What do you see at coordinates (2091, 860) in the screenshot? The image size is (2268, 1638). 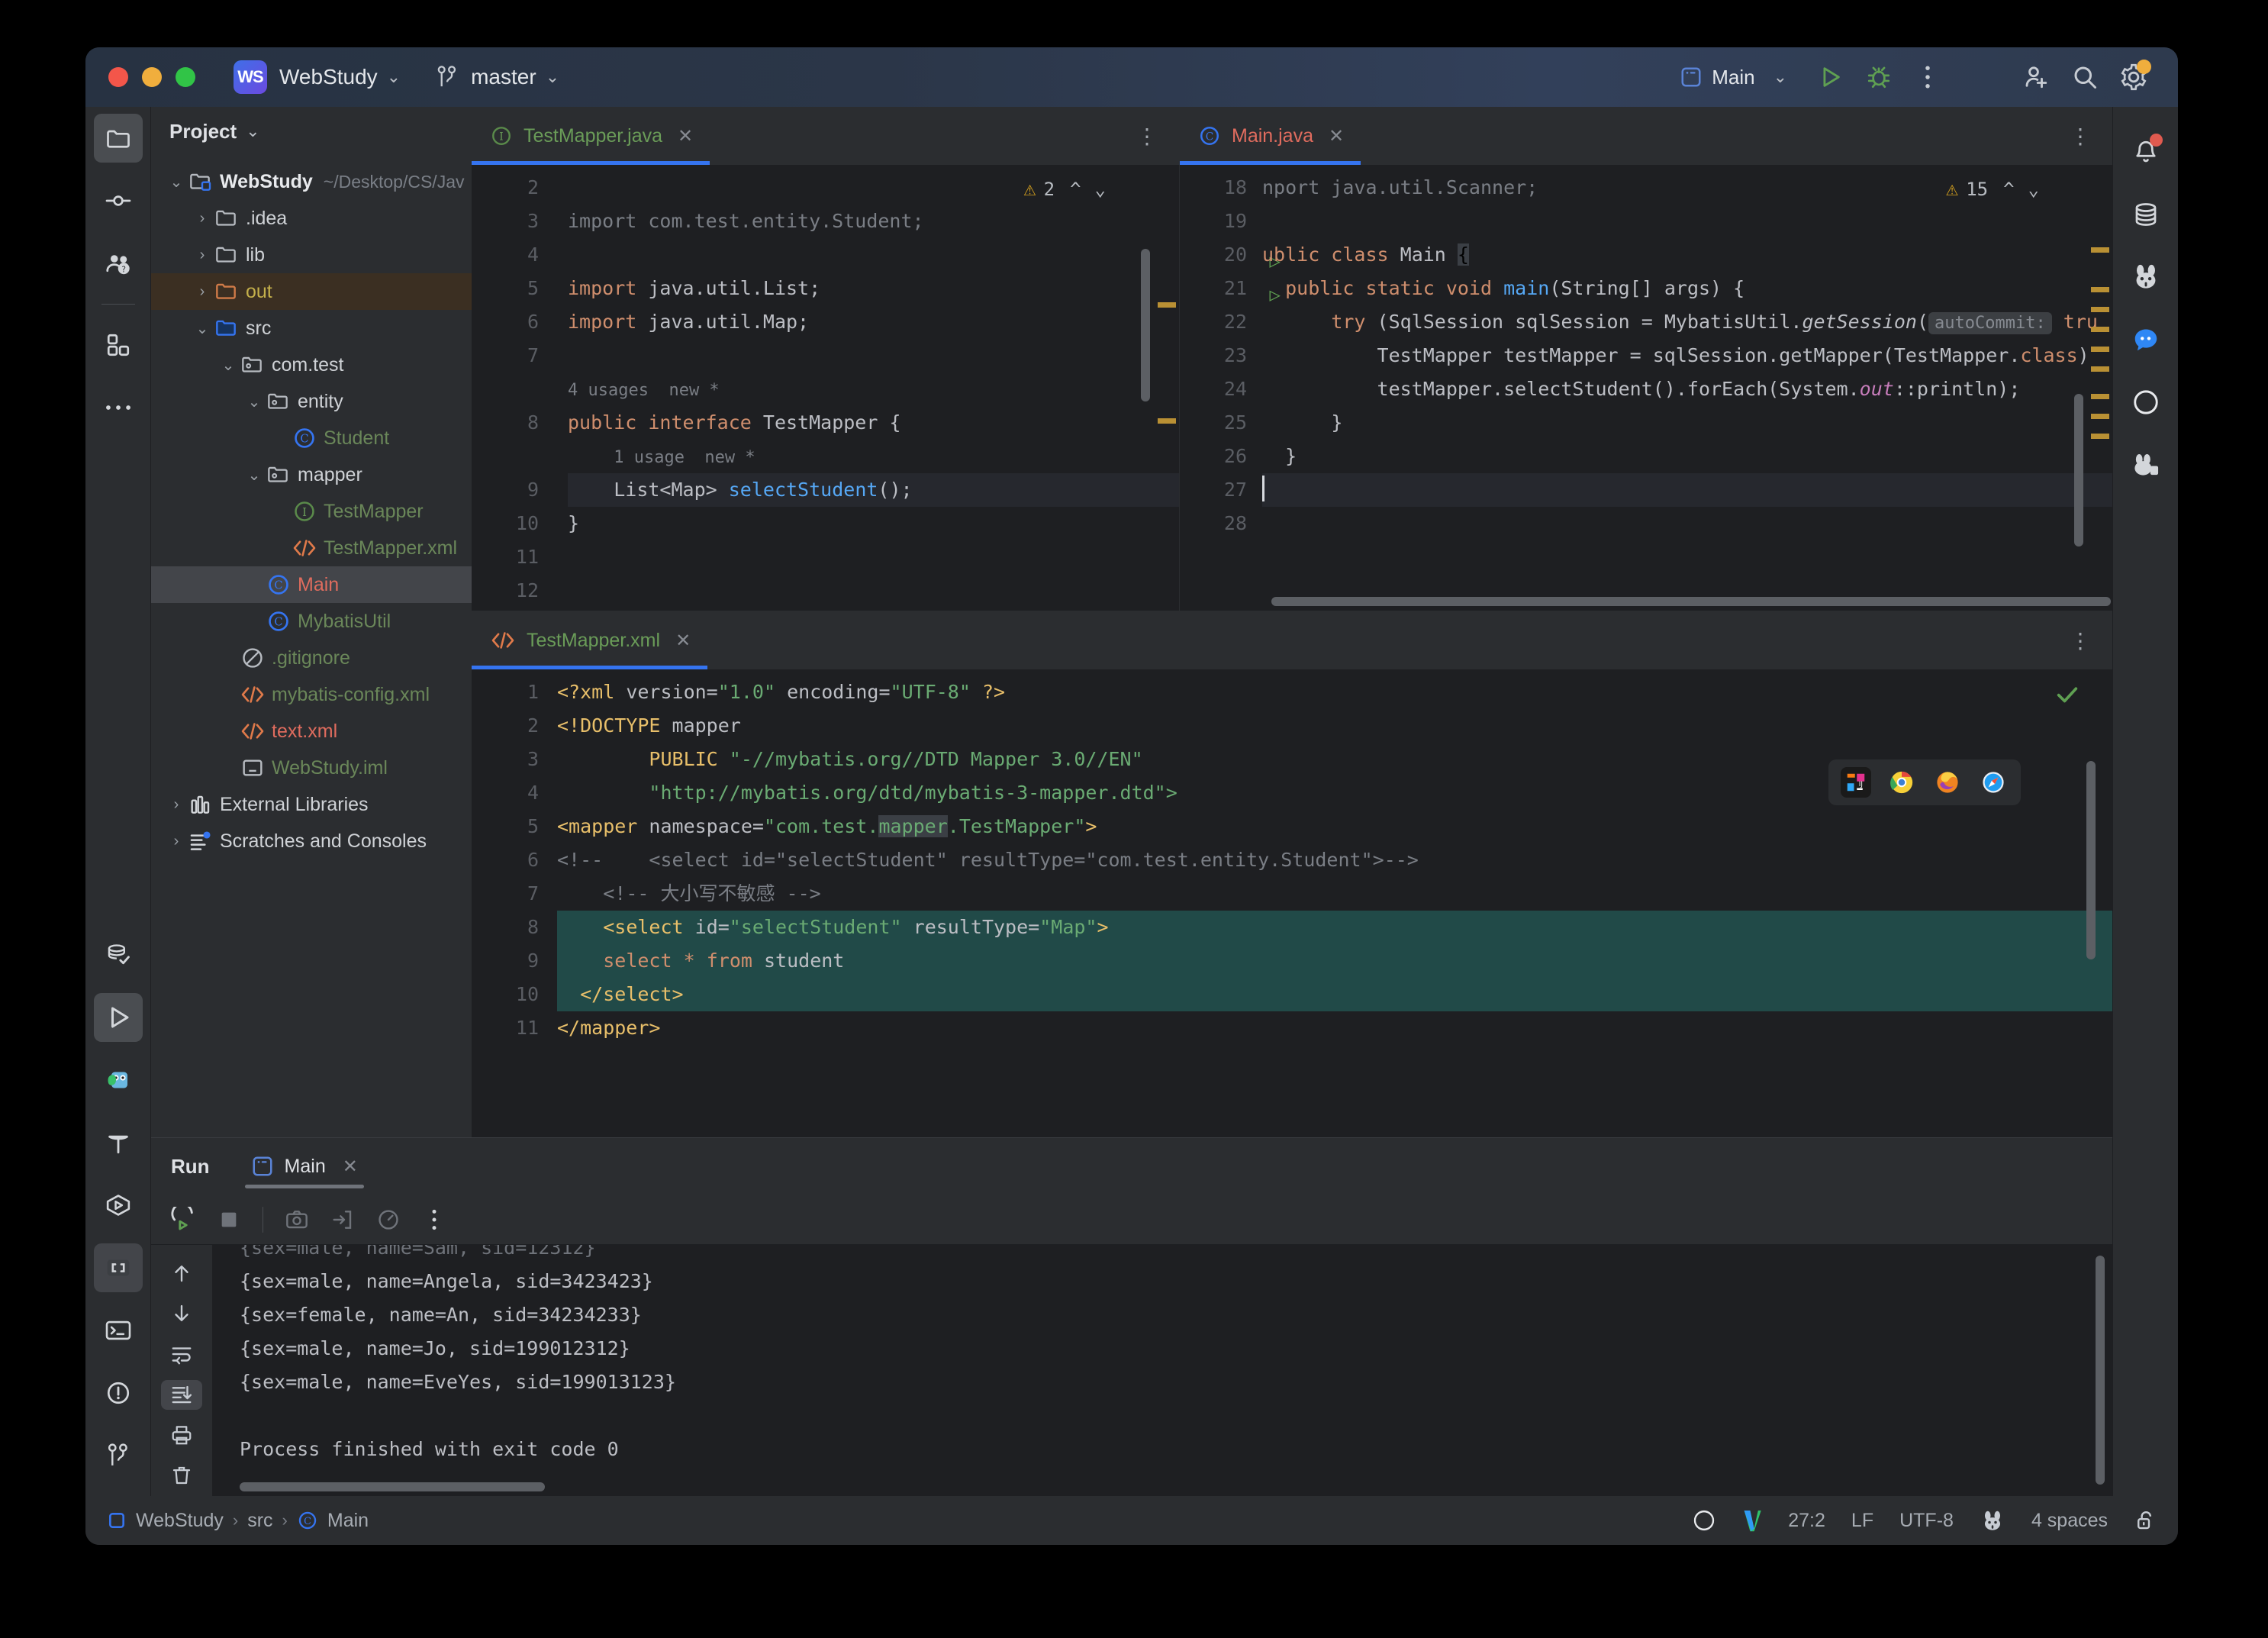 I see `editor-vscrollbar-xml` at bounding box center [2091, 860].